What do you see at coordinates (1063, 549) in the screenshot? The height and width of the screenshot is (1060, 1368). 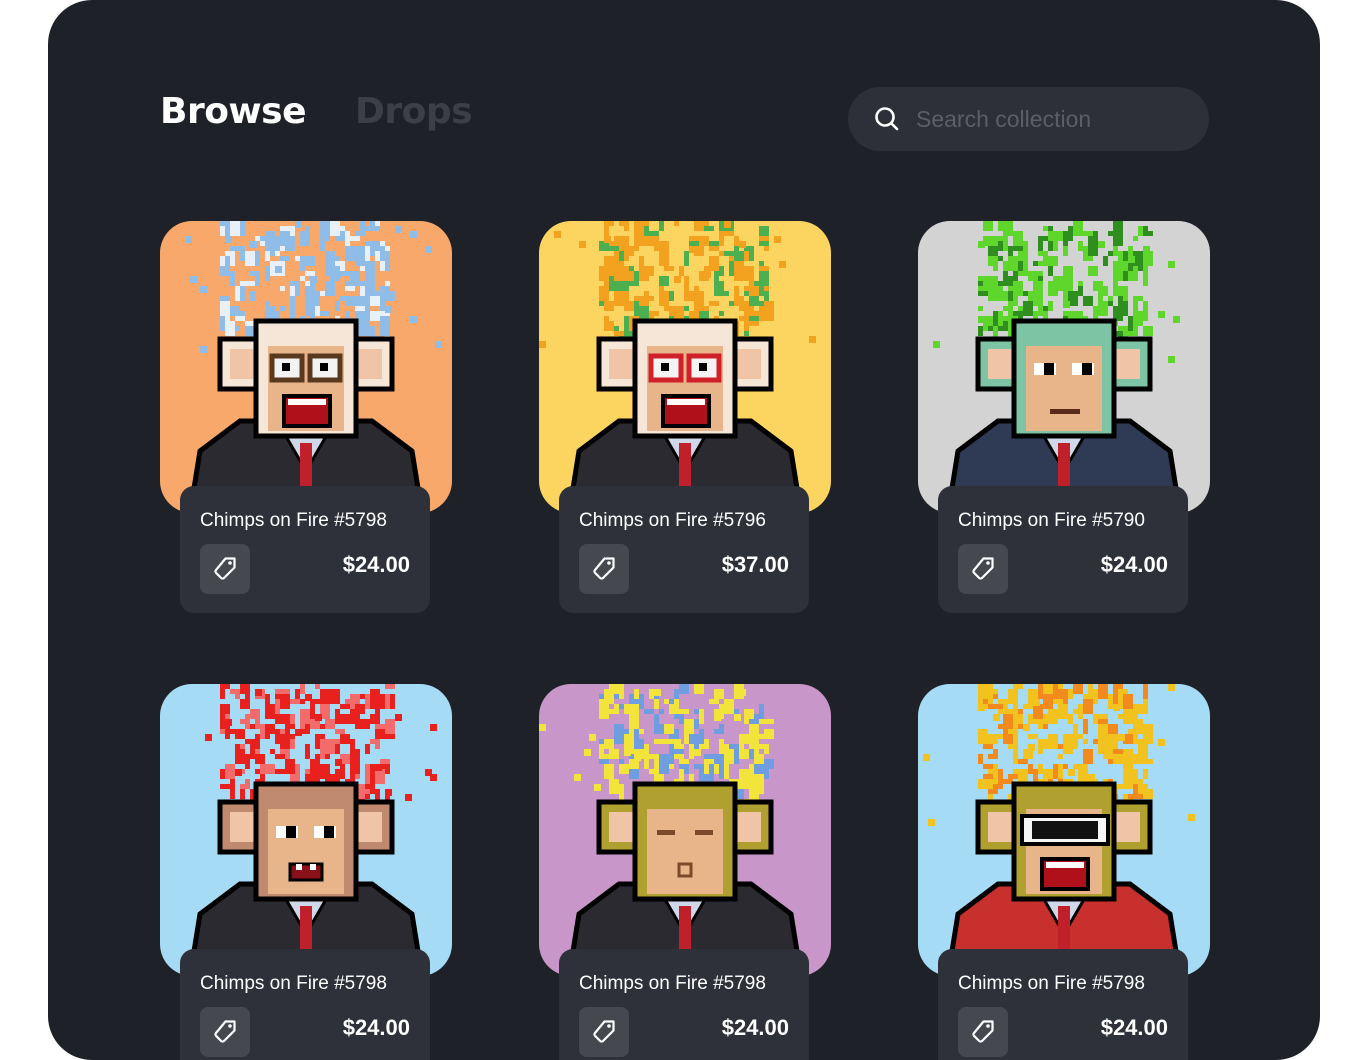 I see `nft-info-panel: Chimps on Fire #5790 $24.00` at bounding box center [1063, 549].